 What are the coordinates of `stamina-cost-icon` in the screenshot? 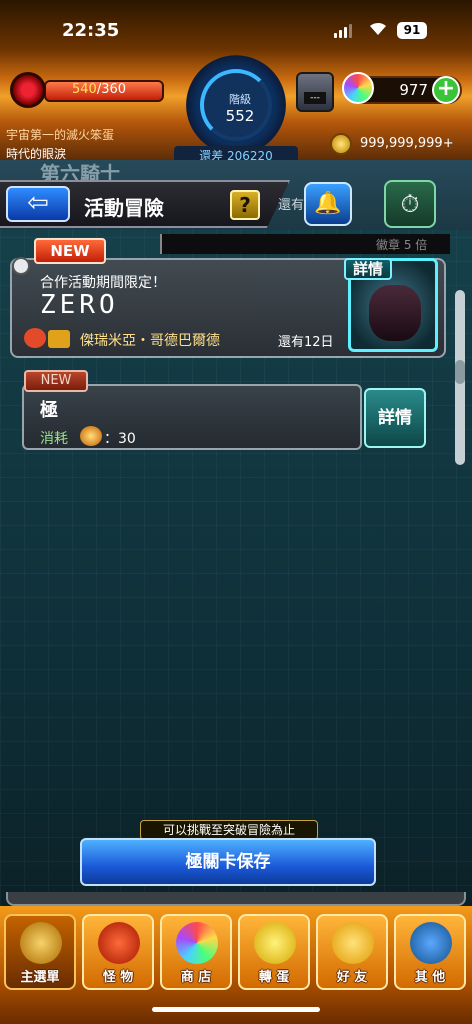 It's located at (91, 436).